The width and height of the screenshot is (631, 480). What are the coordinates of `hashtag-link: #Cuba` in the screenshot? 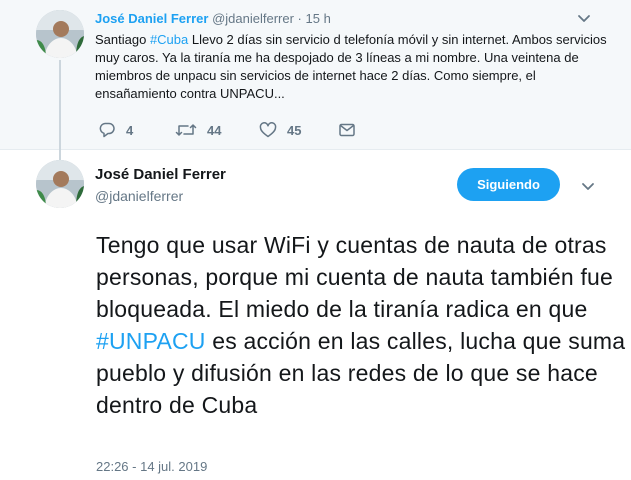 It's located at (169, 39).